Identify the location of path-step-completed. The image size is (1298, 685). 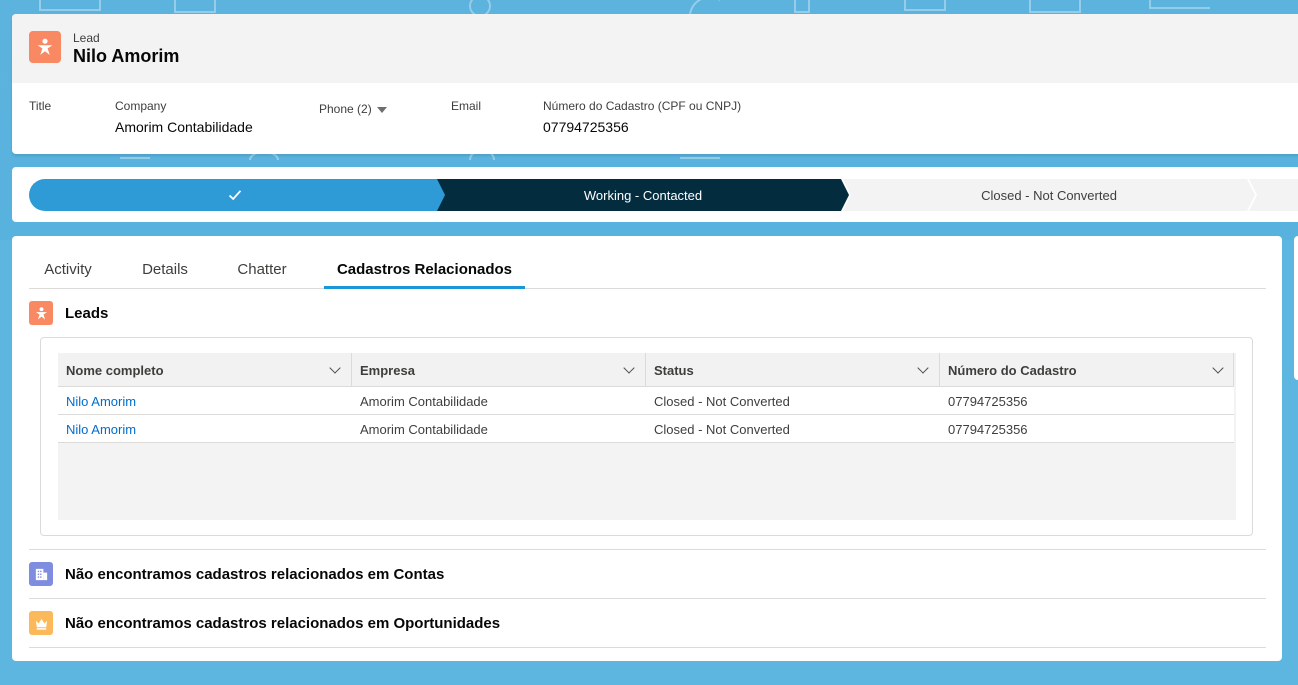
(236, 195).